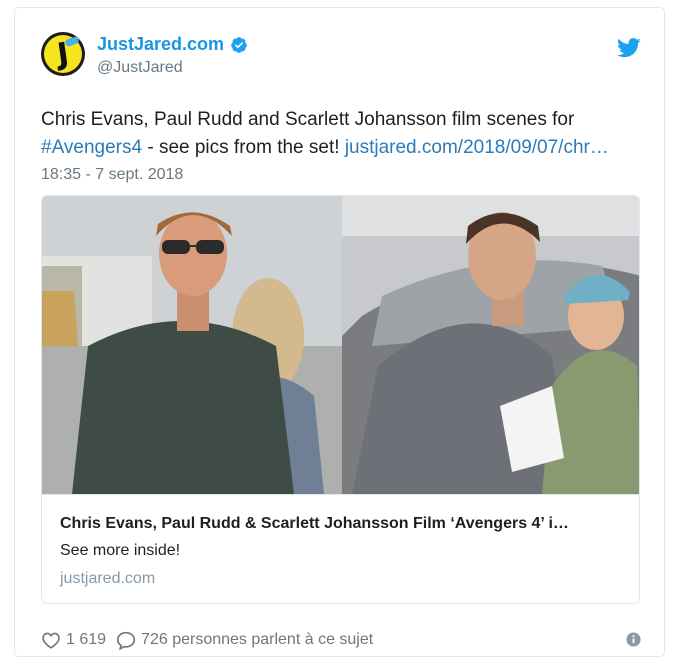 The image size is (680, 670). I want to click on conversation-action: 726 personnes parlent à ce sujet, so click(244, 640).